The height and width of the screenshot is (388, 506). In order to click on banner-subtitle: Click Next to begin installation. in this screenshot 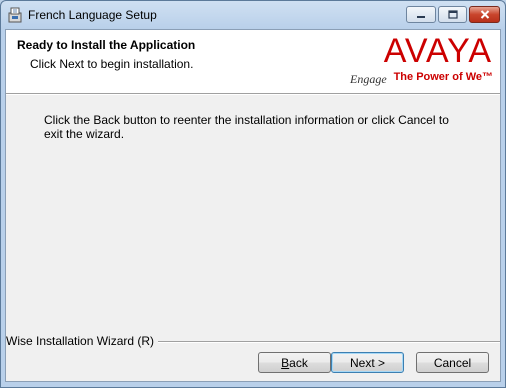, I will do `click(112, 64)`.